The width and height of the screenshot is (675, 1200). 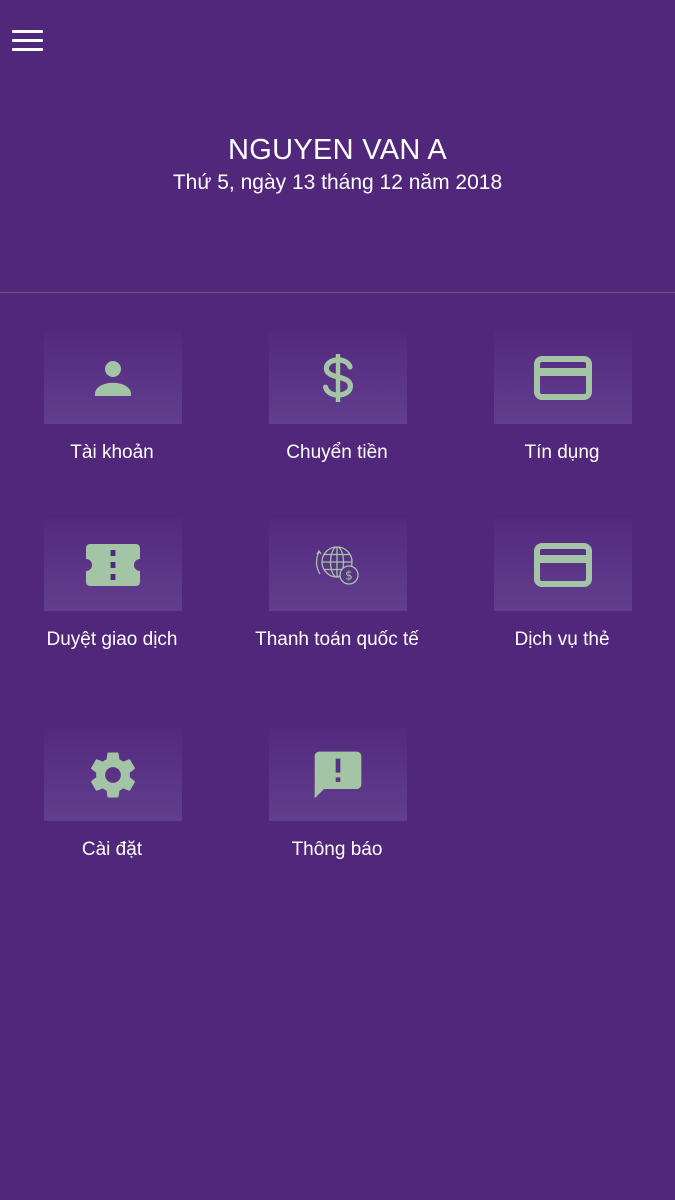 I want to click on gear-icon, so click(x=113, y=774).